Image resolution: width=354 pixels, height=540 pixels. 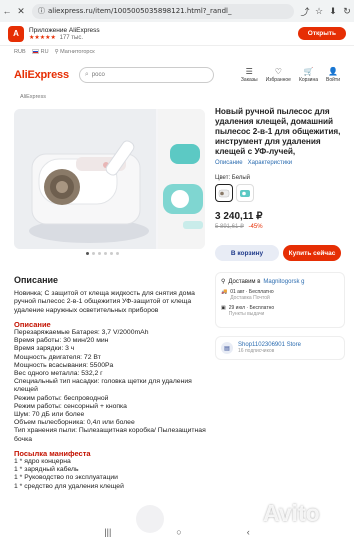 I want to click on cart-icon: 🛒, so click(x=308, y=71).